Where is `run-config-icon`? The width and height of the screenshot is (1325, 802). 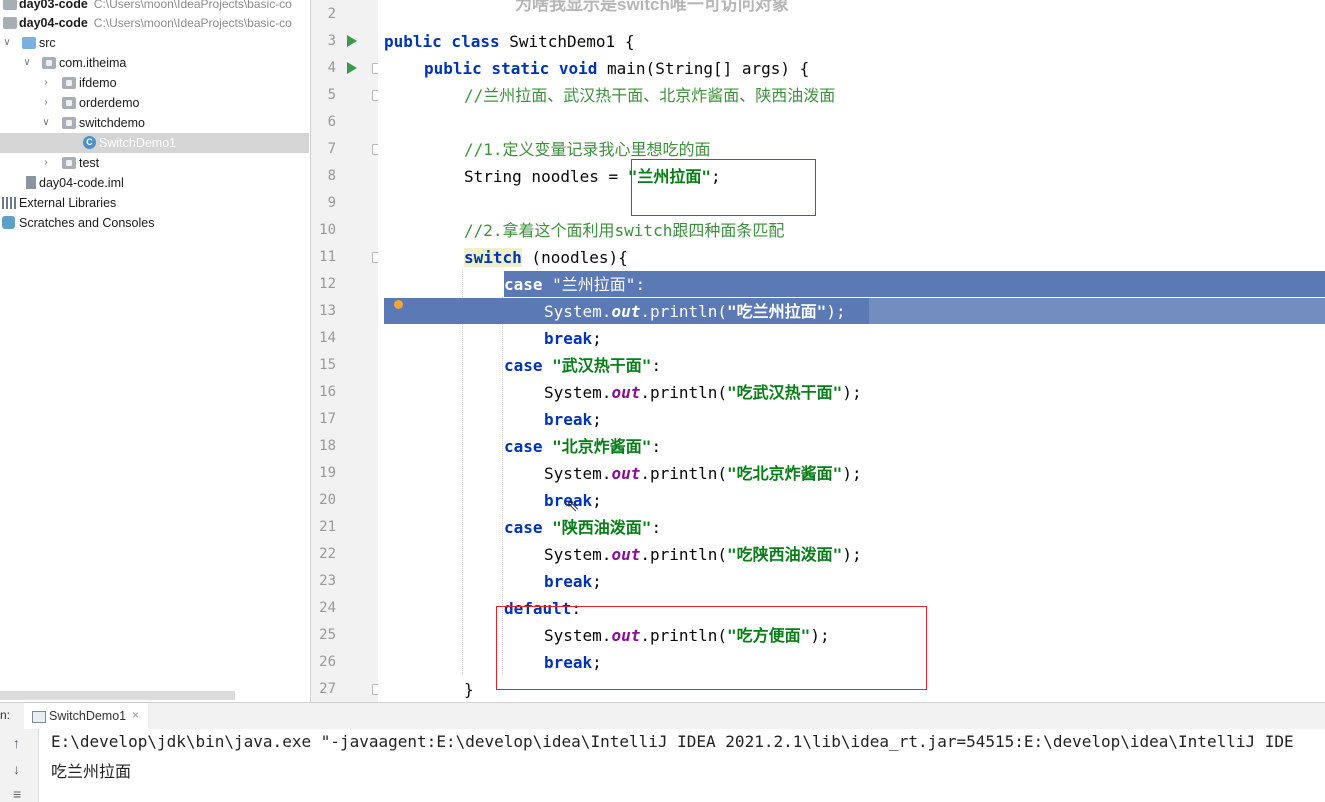
run-config-icon is located at coordinates (39, 717).